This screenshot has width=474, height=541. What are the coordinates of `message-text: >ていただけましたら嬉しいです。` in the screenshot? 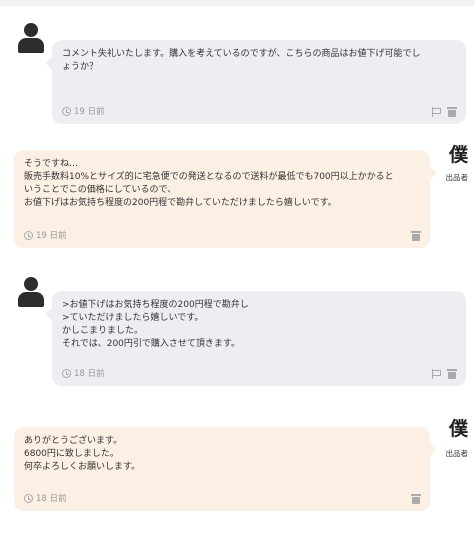 It's located at (133, 318).